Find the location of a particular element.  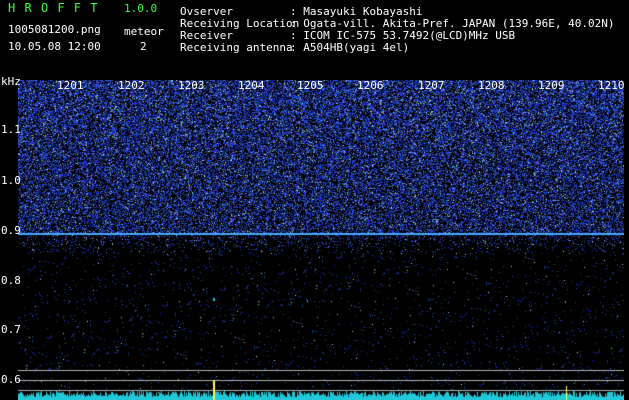

meteor-label: meteor is located at coordinates (144, 31).